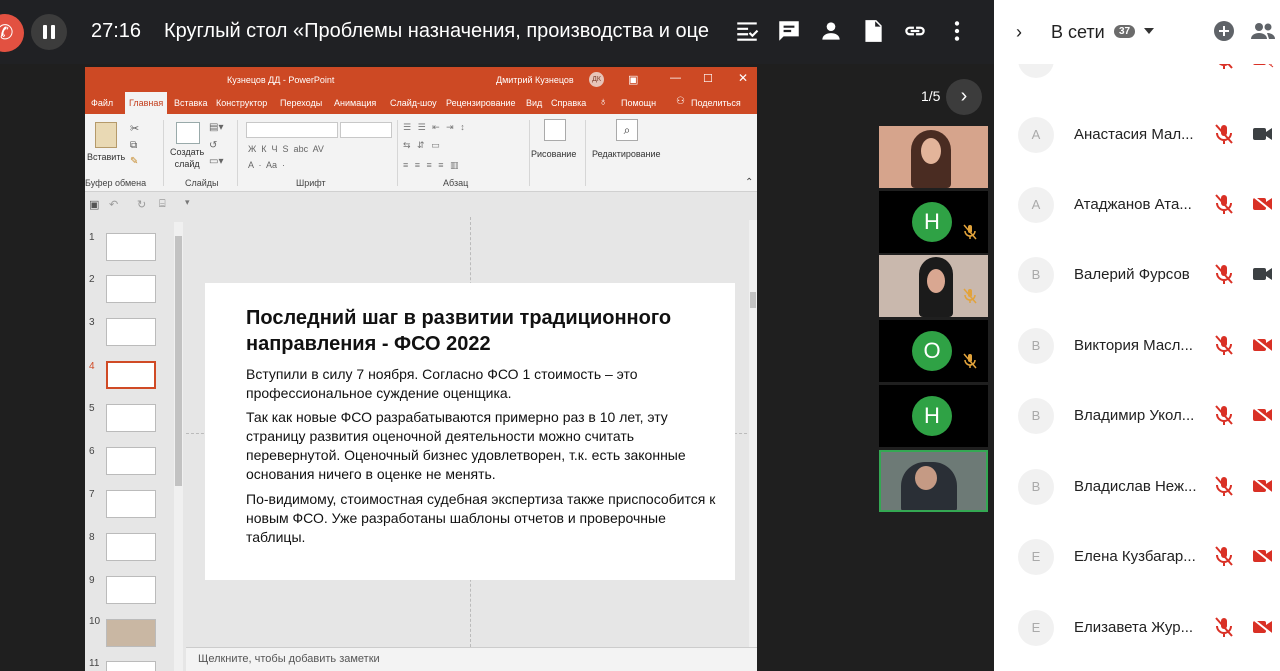 The width and height of the screenshot is (1280, 671). What do you see at coordinates (141, 204) in the screenshot?
I see `redo-icon: ↻` at bounding box center [141, 204].